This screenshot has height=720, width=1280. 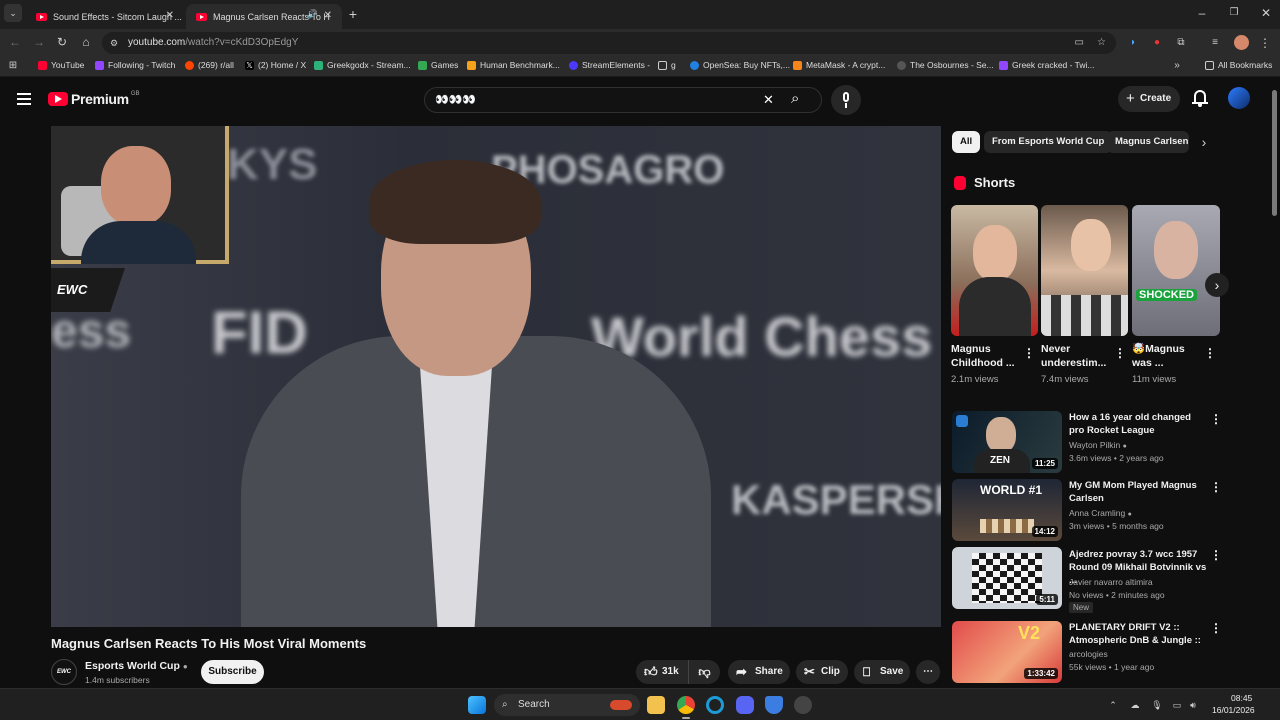 What do you see at coordinates (966, 142) in the screenshot?
I see `chip-all: All` at bounding box center [966, 142].